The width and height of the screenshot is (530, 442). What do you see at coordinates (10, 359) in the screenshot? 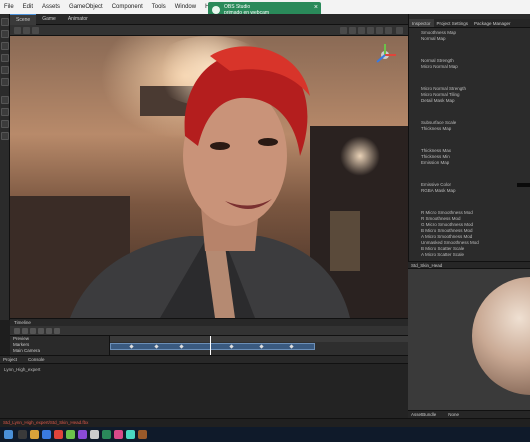
I see `tab-project: Project` at bounding box center [10, 359].